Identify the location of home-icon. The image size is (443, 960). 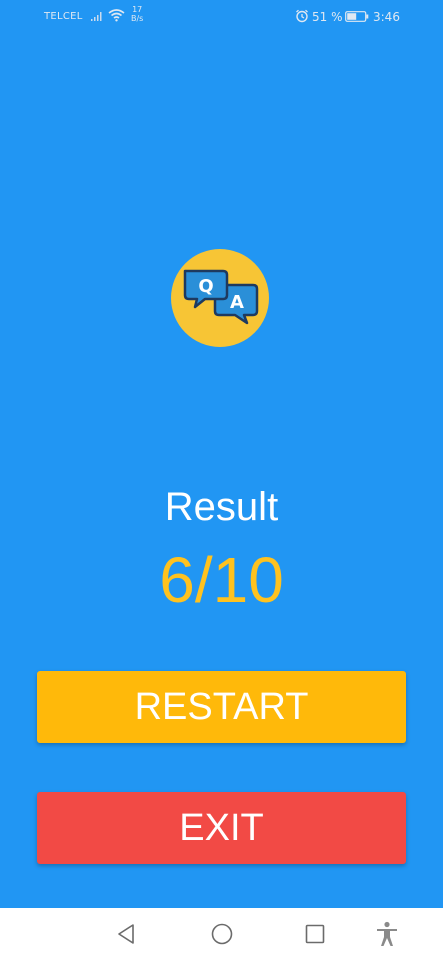
(222, 934).